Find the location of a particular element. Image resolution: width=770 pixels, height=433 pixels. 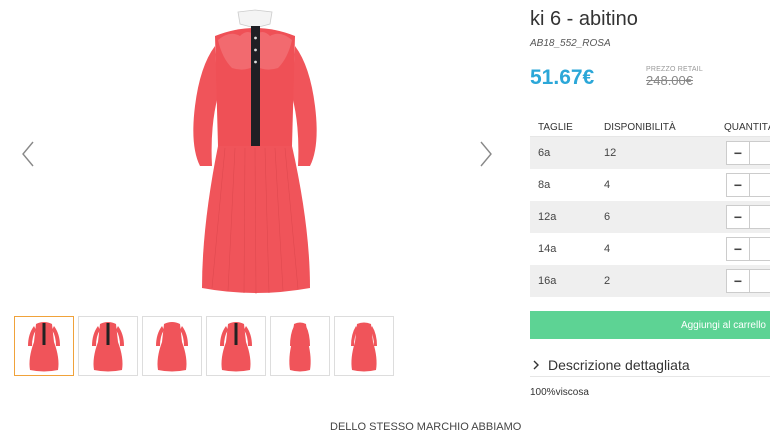

sizes-table-header: TAGLIE DISPONIBILITÀ QUANTITÀ is located at coordinates (650, 127).